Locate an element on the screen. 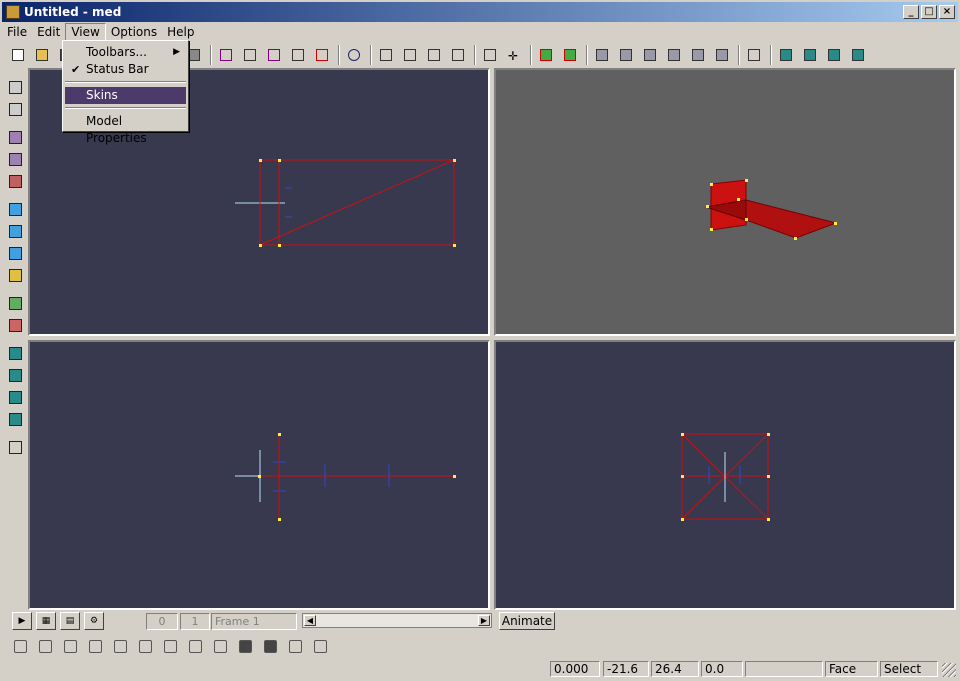 Image resolution: width=960 pixels, height=681 pixels. extrude-icon is located at coordinates (15, 253).